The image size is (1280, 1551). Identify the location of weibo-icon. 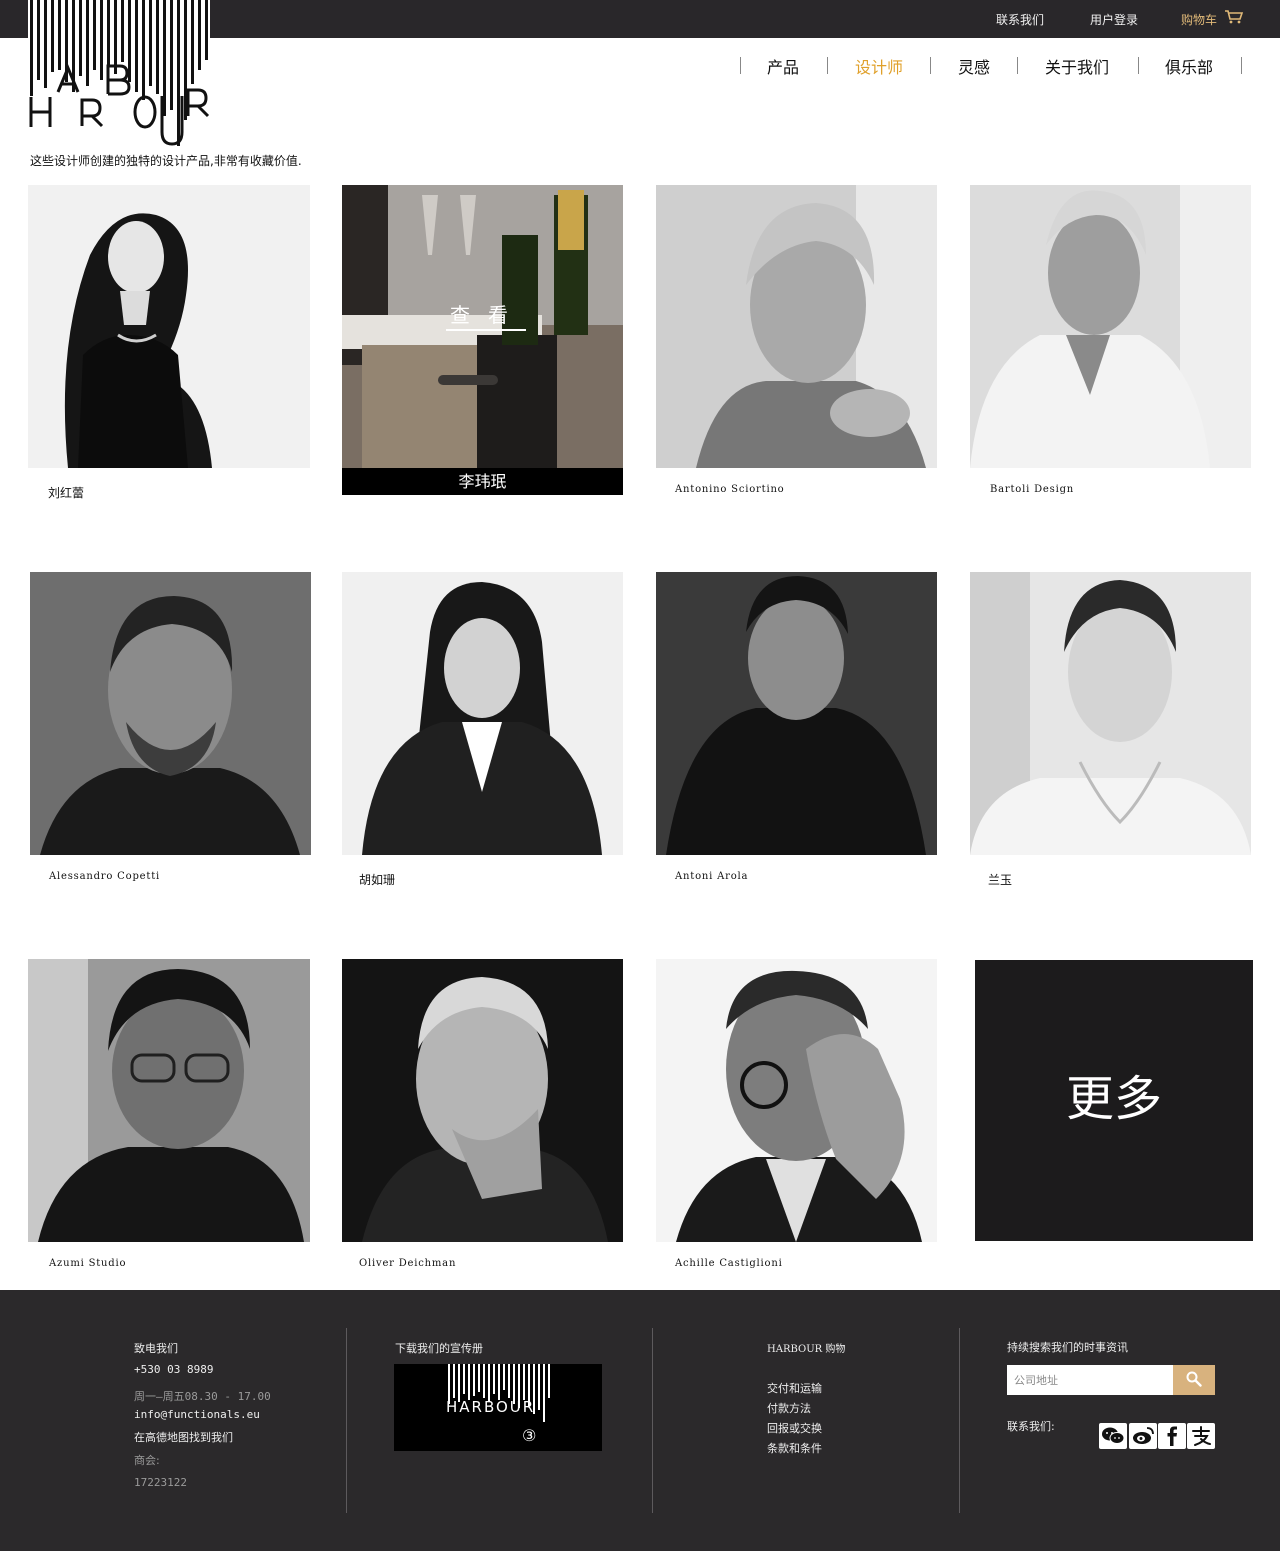
(1143, 1436).